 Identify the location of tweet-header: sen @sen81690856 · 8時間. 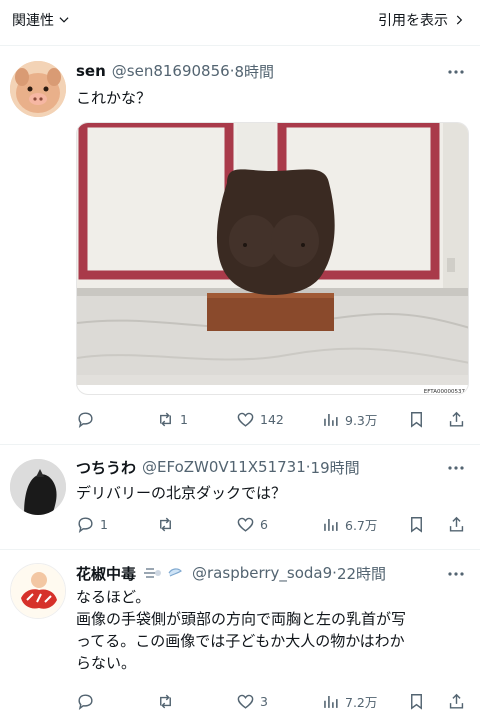
(258, 71).